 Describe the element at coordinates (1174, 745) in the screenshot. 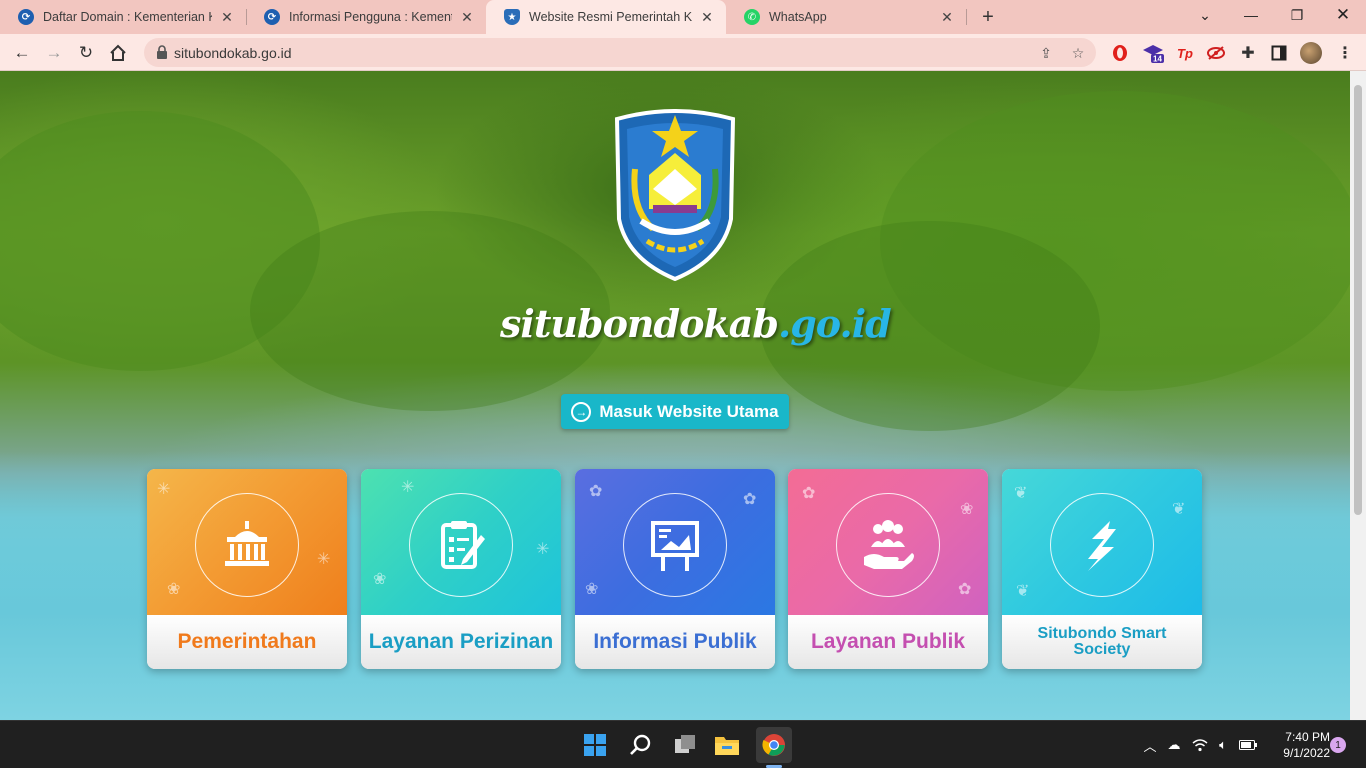

I see `onedrive-cloud-icon: ☁` at that location.